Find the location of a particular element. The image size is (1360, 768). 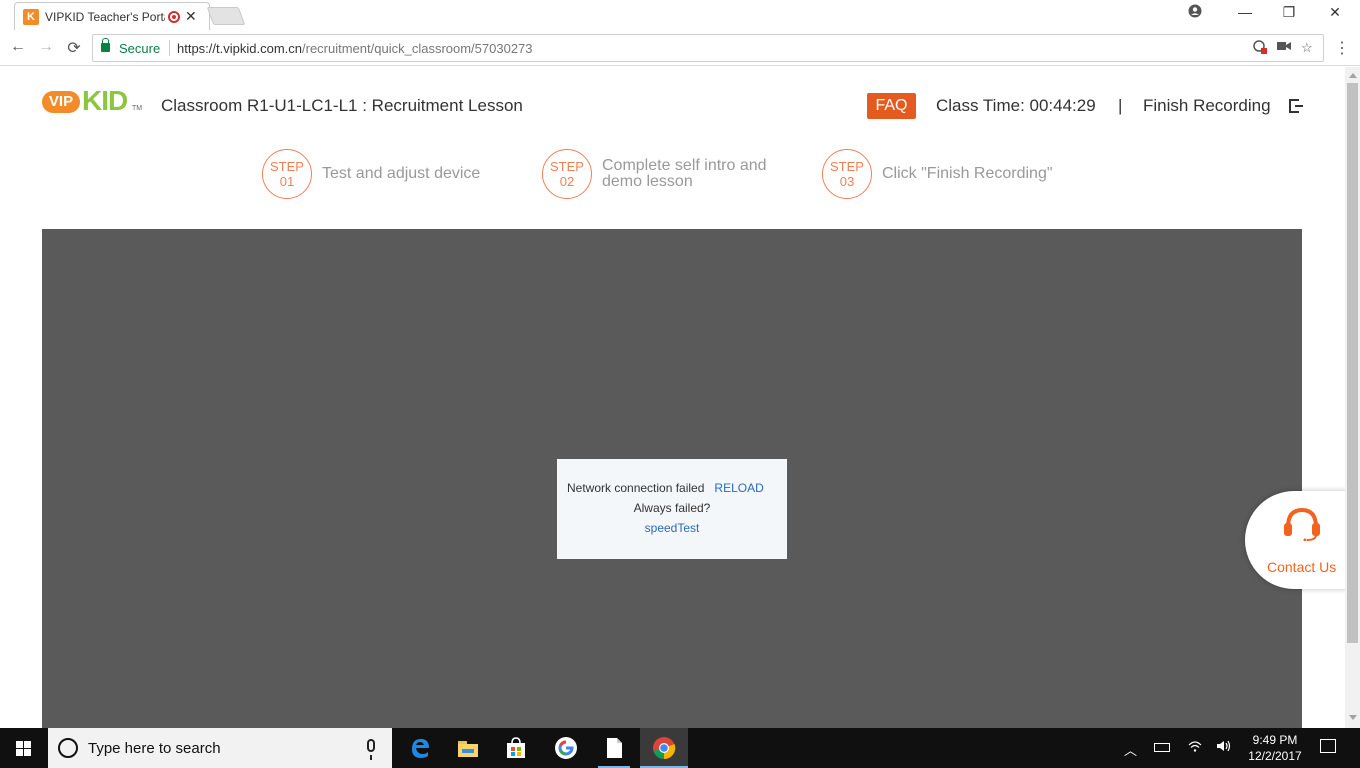

wifi-icon is located at coordinates (1195, 747).